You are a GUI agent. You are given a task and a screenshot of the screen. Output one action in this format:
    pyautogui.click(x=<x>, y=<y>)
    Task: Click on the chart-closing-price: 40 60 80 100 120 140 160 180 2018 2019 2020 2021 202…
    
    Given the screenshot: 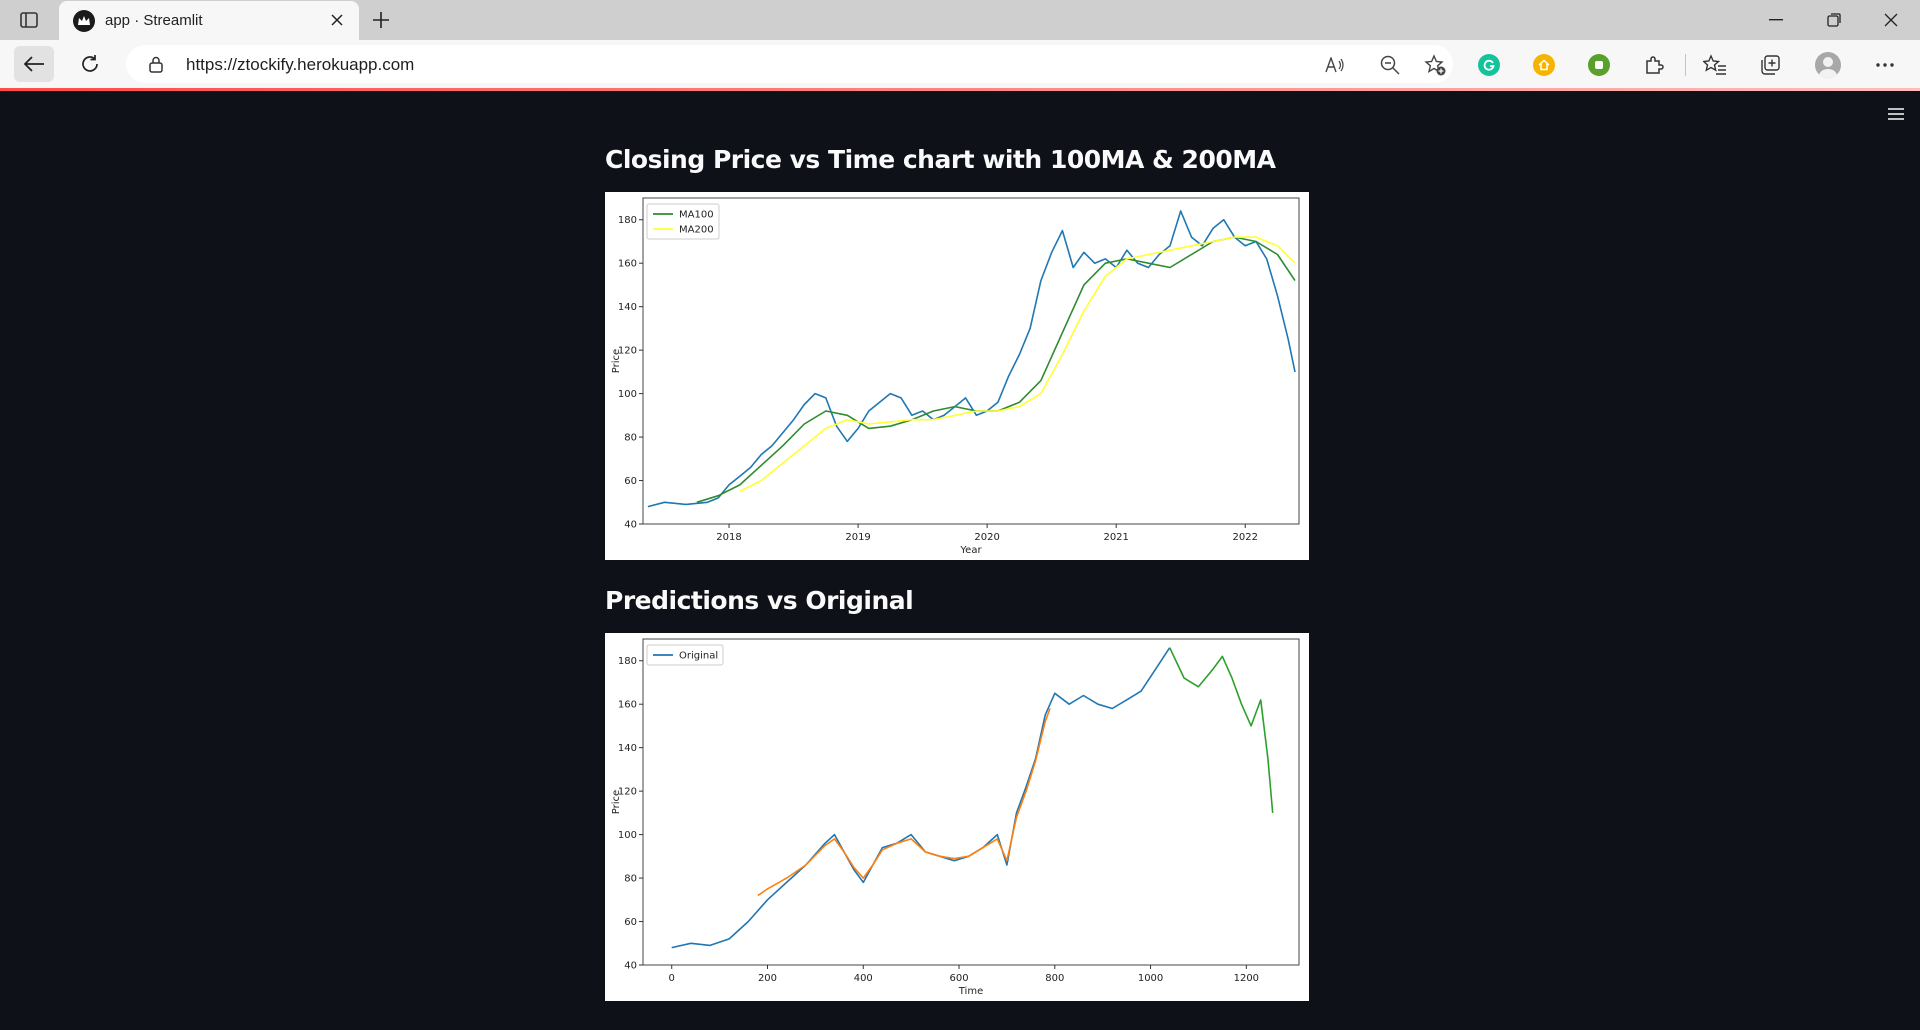 What is the action you would take?
    pyautogui.click(x=957, y=376)
    